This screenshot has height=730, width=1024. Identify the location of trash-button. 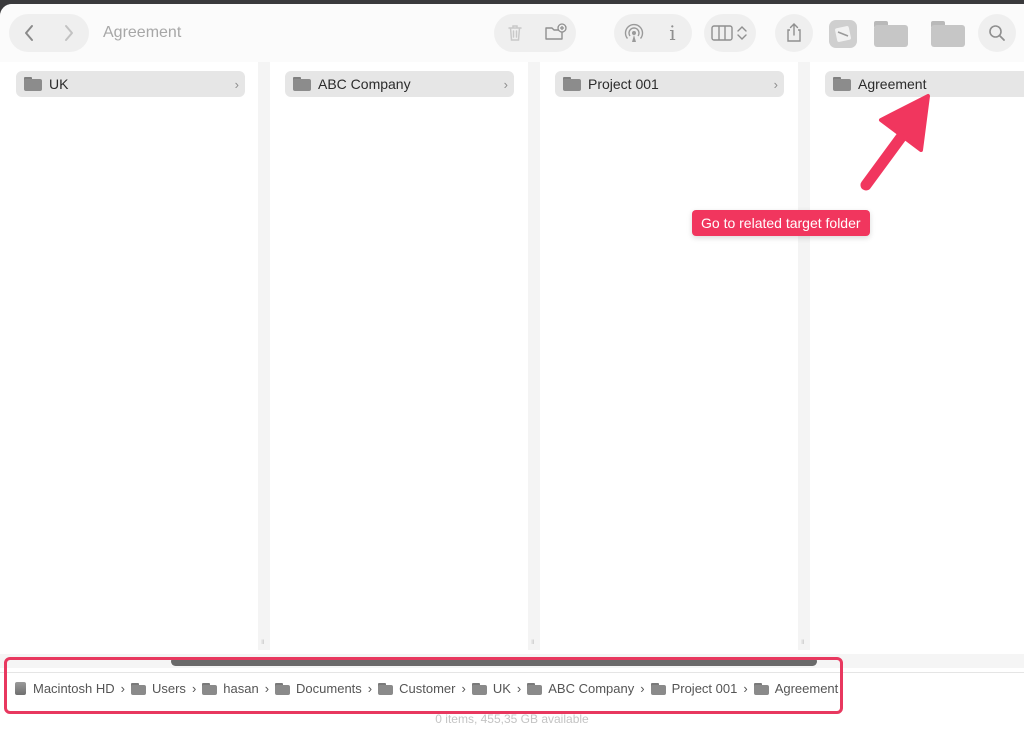
(515, 33).